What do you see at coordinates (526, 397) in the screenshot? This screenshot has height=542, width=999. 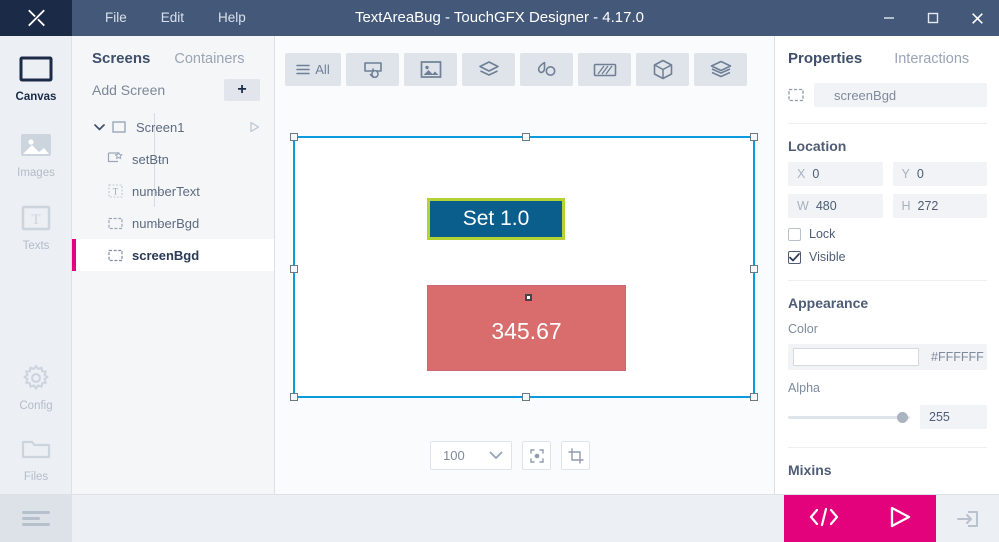 I see `resize-handle-bottom-center` at bounding box center [526, 397].